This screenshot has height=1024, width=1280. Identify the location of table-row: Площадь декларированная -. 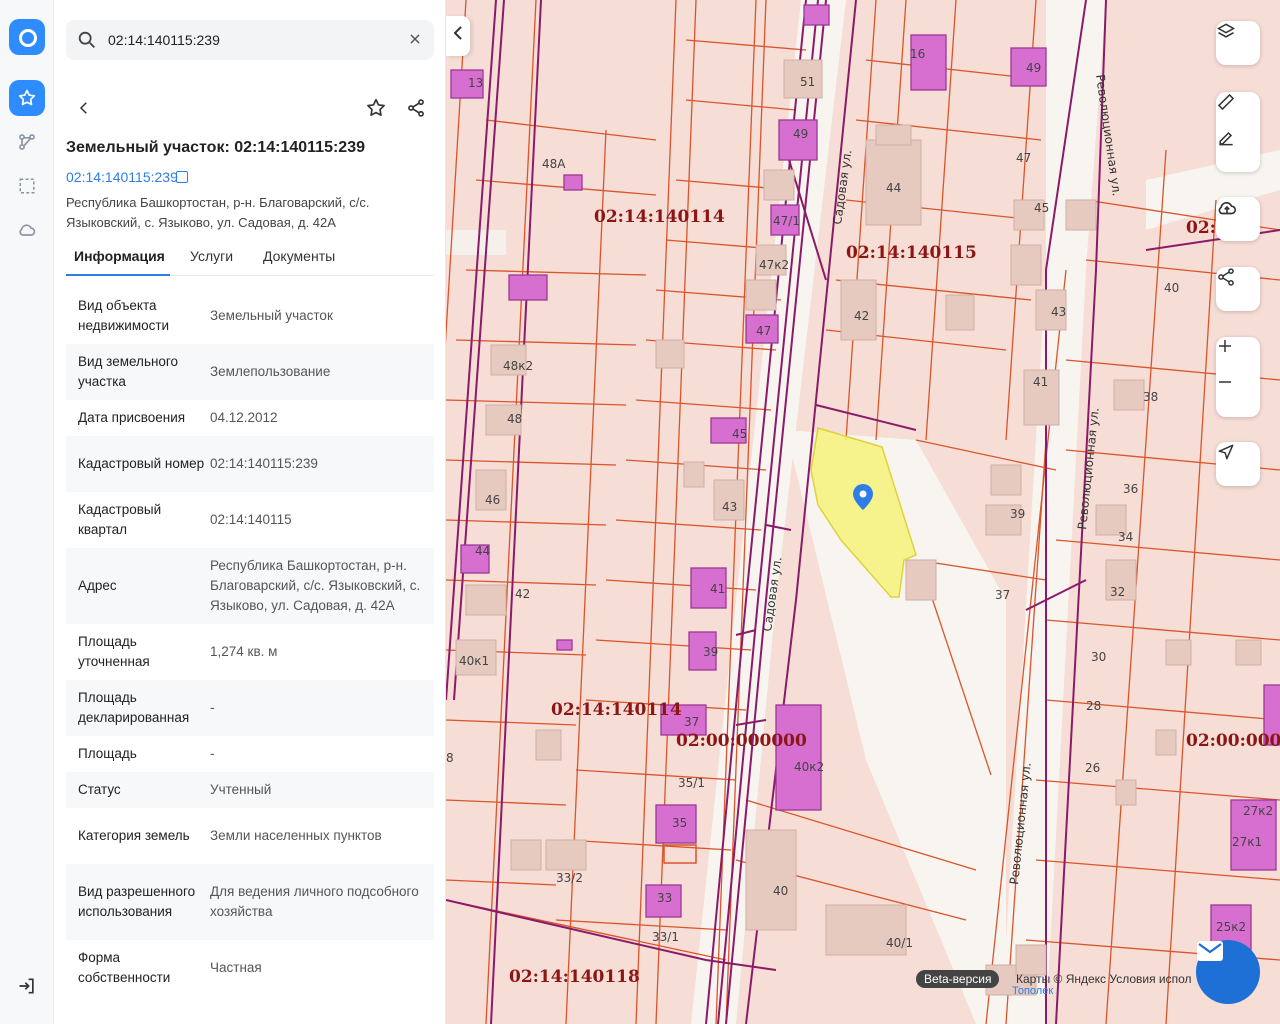
(250, 708).